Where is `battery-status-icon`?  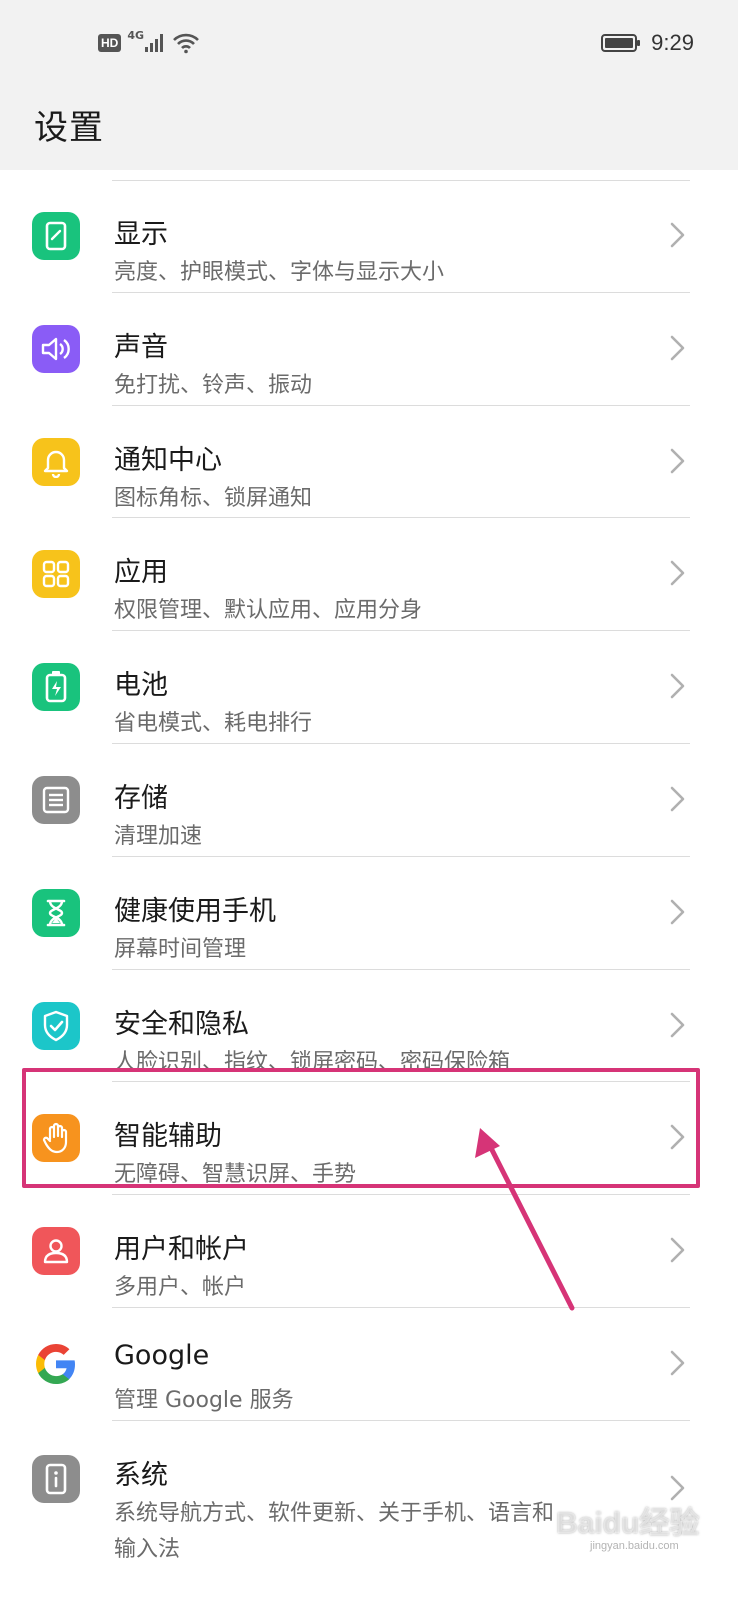
battery-status-icon is located at coordinates (621, 43).